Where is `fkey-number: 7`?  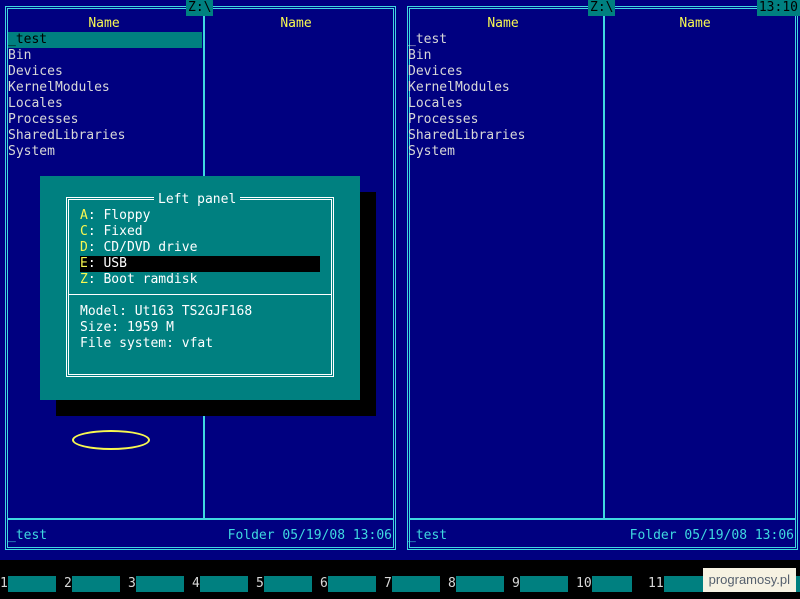 fkey-number: 7 is located at coordinates (388, 583).